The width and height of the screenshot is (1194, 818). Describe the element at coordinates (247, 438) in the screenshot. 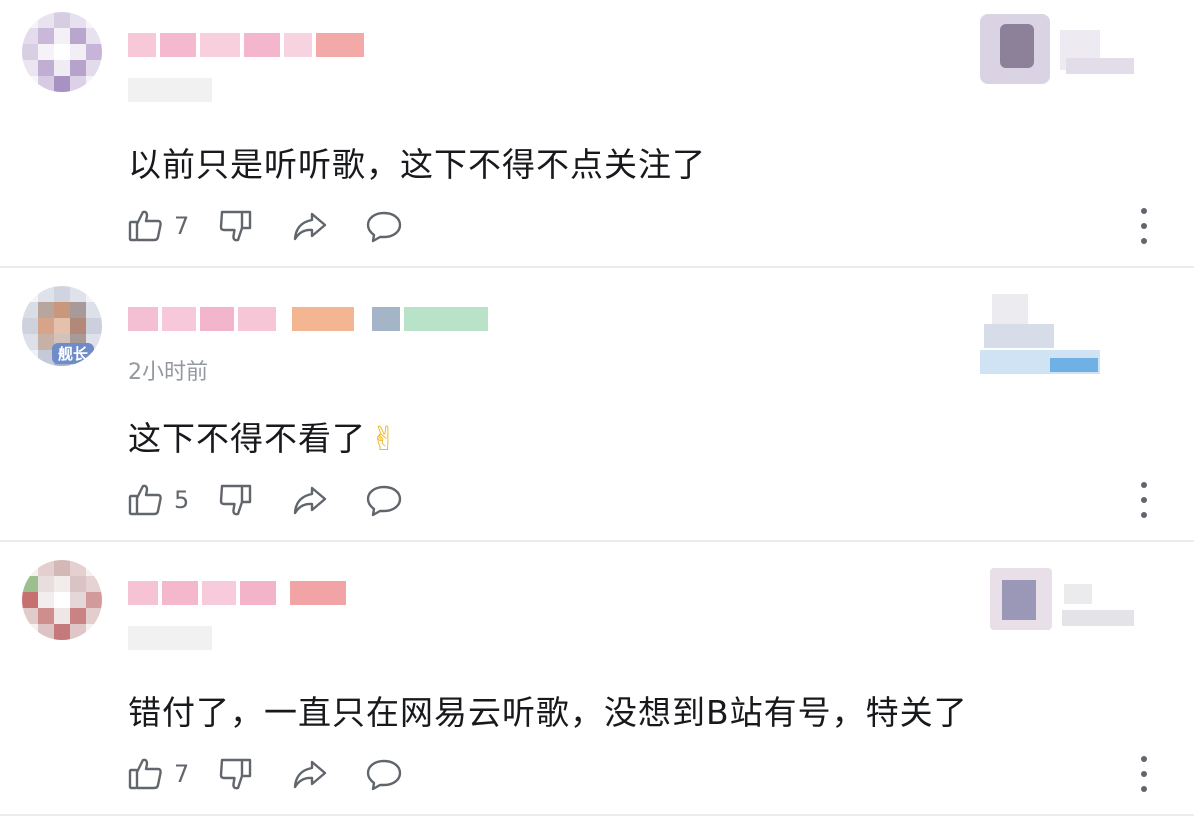

I see `comment-text-body: 这下不得不看了` at that location.